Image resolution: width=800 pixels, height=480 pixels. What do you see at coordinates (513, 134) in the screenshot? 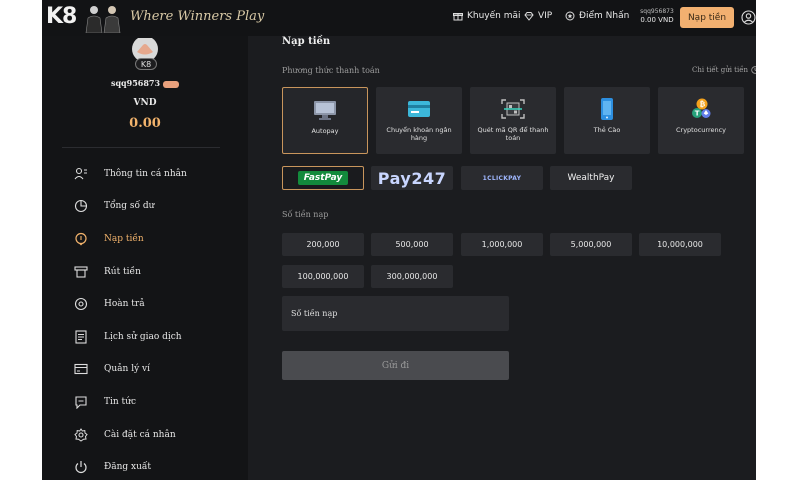
I see `method-label: Quét mã QR để thanh toán` at bounding box center [513, 134].